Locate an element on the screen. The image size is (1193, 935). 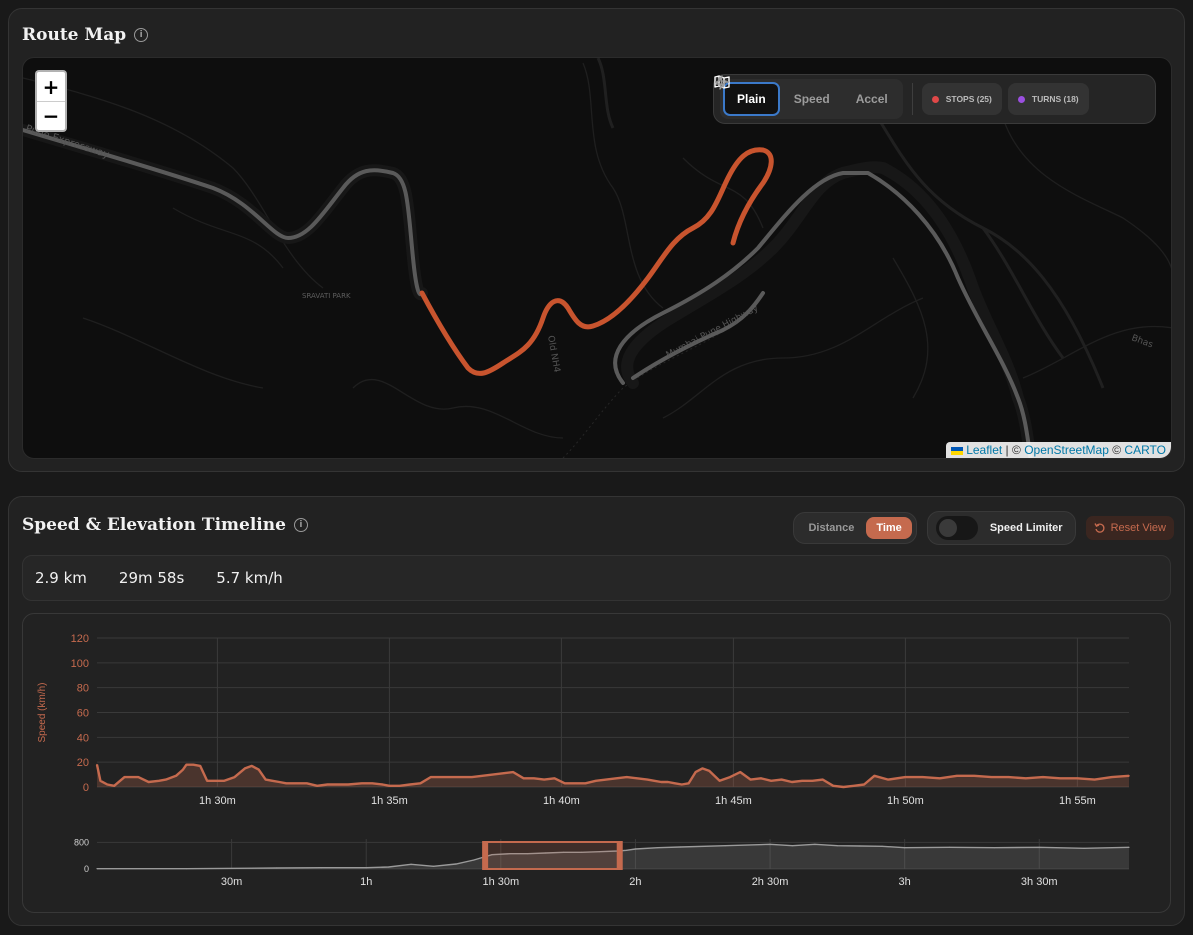
zoom-control: + − is located at coordinates (51, 101).